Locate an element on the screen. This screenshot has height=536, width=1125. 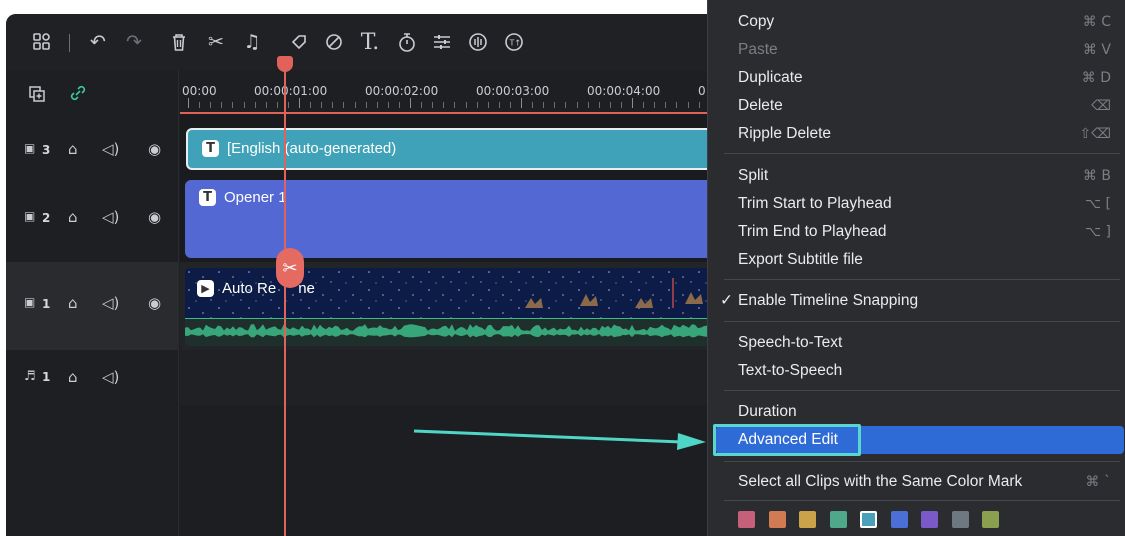
menu-item-speech-to-text: Speech-to-Text is located at coordinates (790, 343).